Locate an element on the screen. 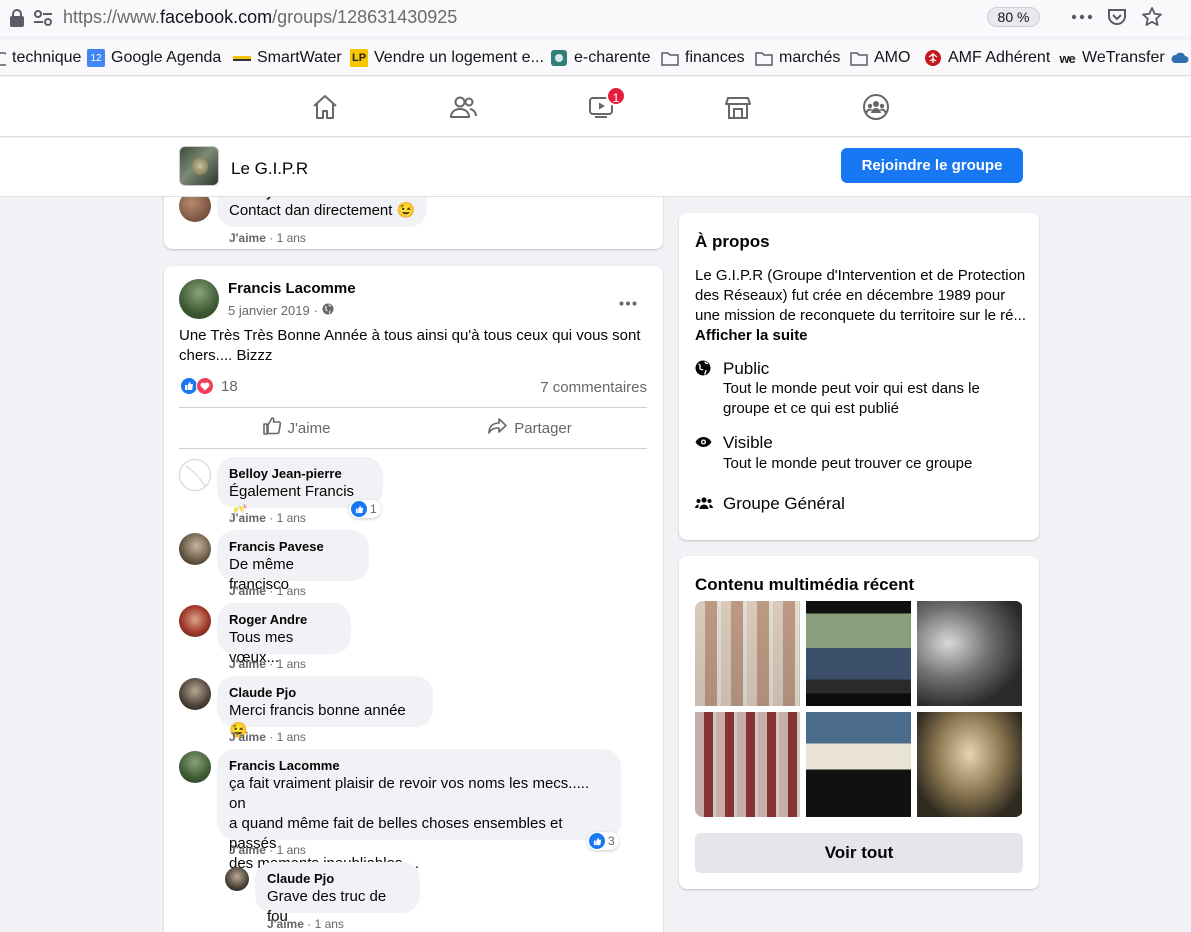 This screenshot has width=1191, height=932. visibility-title: Visible is located at coordinates (748, 442).